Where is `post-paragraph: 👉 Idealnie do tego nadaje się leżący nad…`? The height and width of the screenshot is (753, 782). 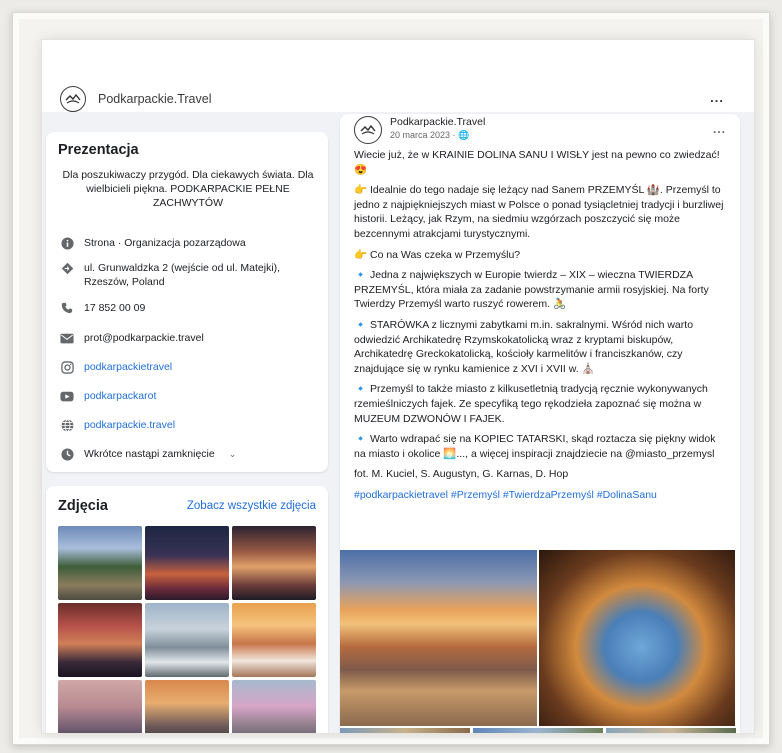
post-paragraph: 👉 Idealnie do tego nadaje się leżący nad… is located at coordinates (539, 212).